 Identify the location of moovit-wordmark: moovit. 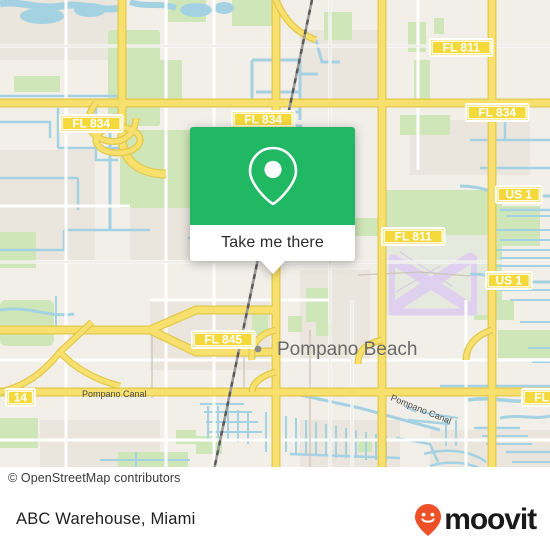
(490, 519).